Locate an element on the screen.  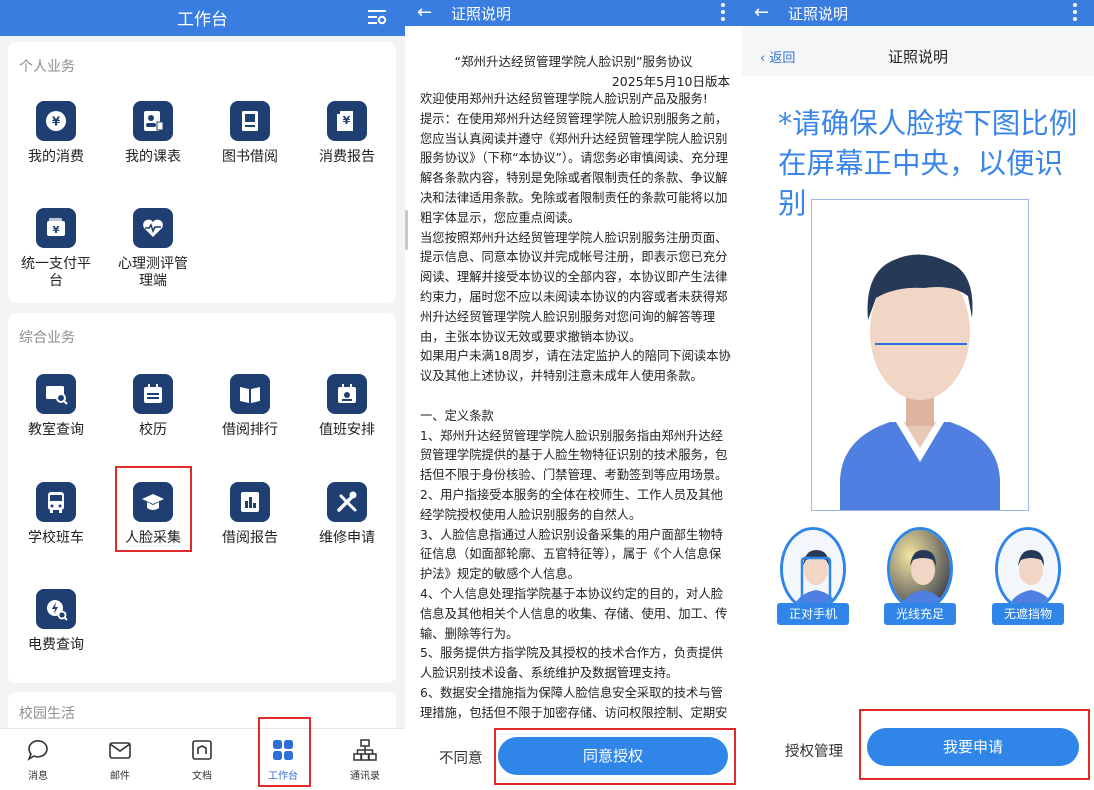
tile-my-schedule: 我的课表 is located at coordinates (153, 133).